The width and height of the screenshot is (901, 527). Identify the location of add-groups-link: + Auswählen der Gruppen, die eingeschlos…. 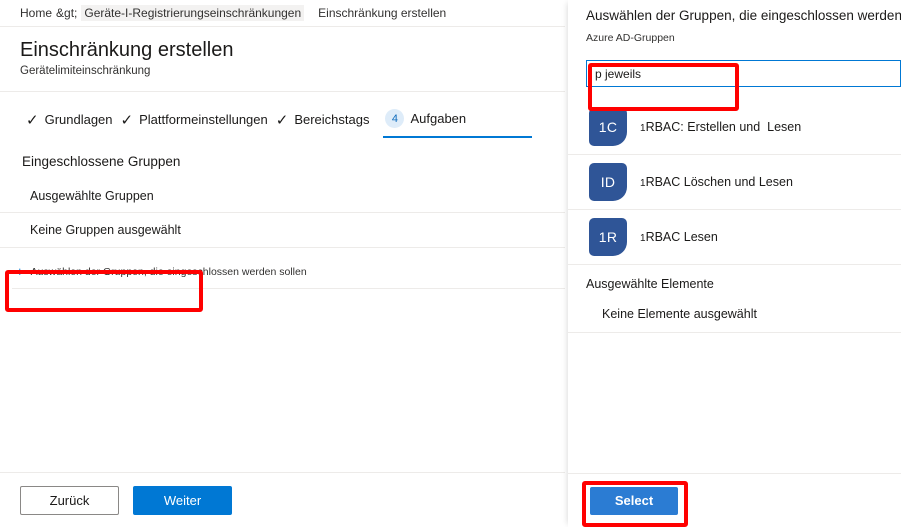
(161, 271).